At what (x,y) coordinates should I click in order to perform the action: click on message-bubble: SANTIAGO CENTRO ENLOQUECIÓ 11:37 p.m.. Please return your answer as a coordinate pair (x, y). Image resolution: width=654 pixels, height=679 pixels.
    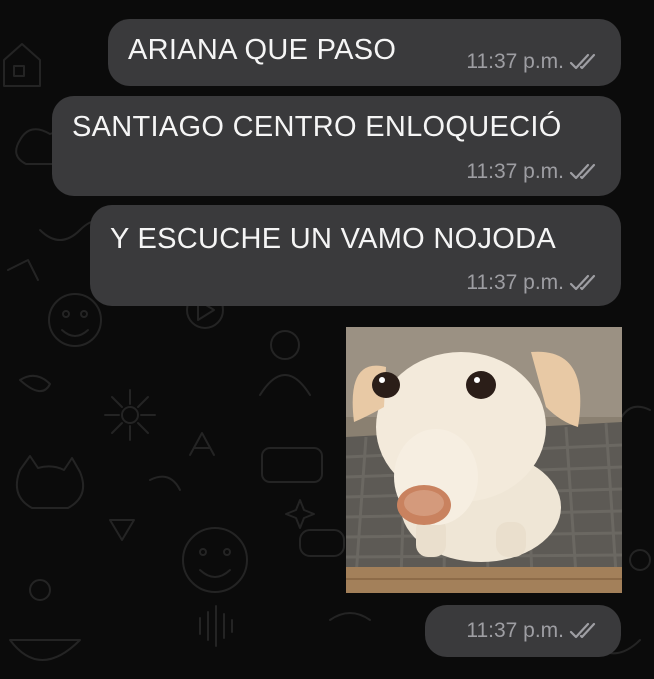
    Looking at the image, I should click on (336, 146).